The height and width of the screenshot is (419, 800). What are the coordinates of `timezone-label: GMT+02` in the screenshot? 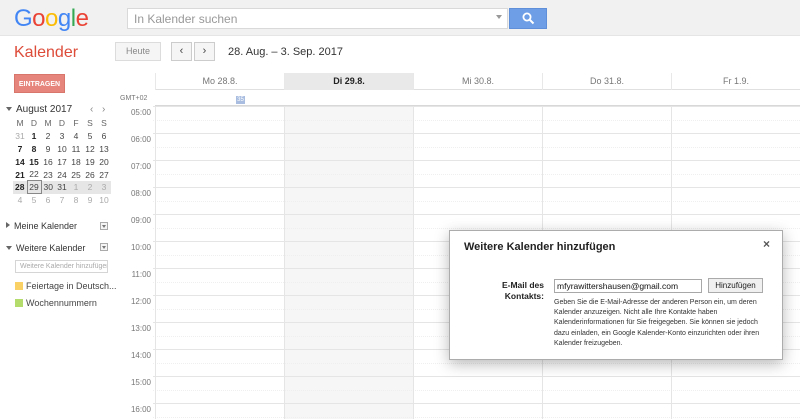 It's located at (134, 98).